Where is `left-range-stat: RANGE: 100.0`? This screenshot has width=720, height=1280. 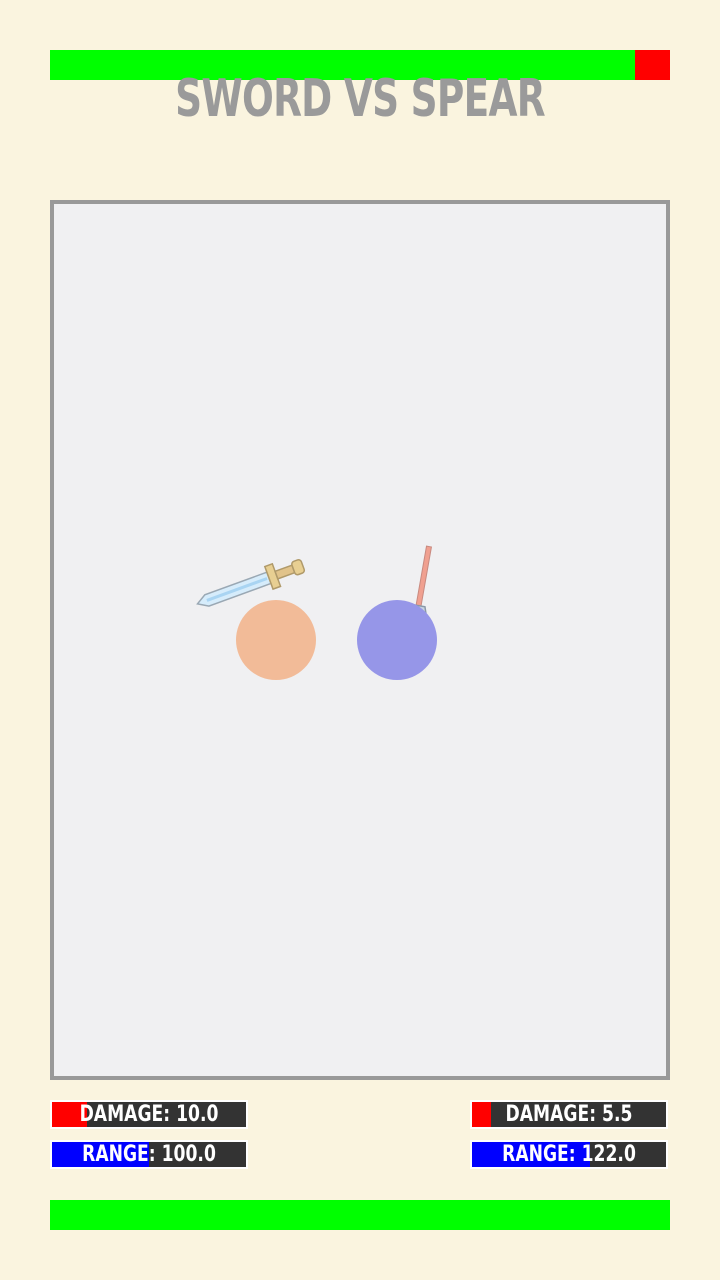
left-range-stat: RANGE: 100.0 is located at coordinates (149, 1154).